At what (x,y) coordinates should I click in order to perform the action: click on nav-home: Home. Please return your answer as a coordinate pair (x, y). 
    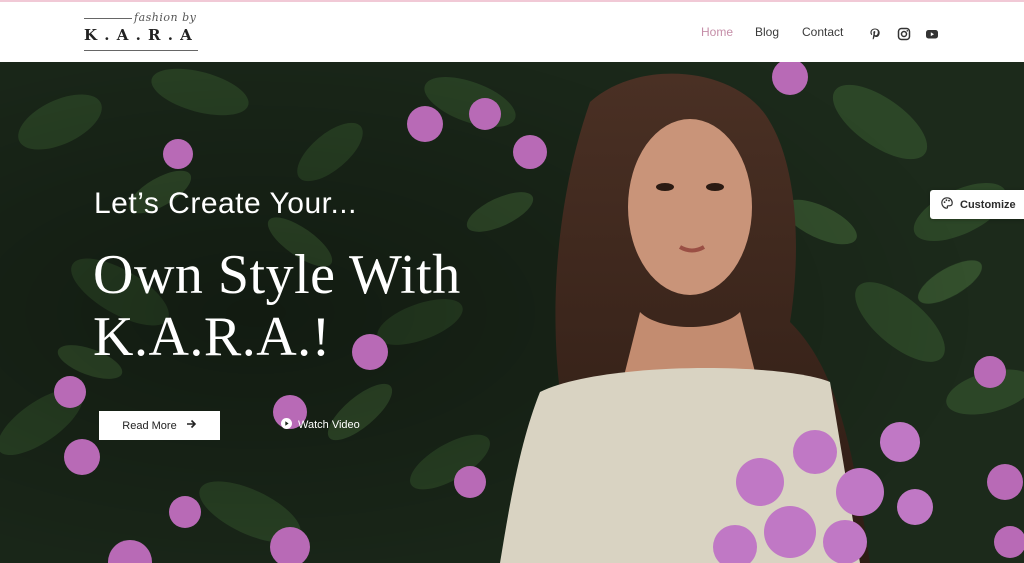
    Looking at the image, I should click on (717, 32).